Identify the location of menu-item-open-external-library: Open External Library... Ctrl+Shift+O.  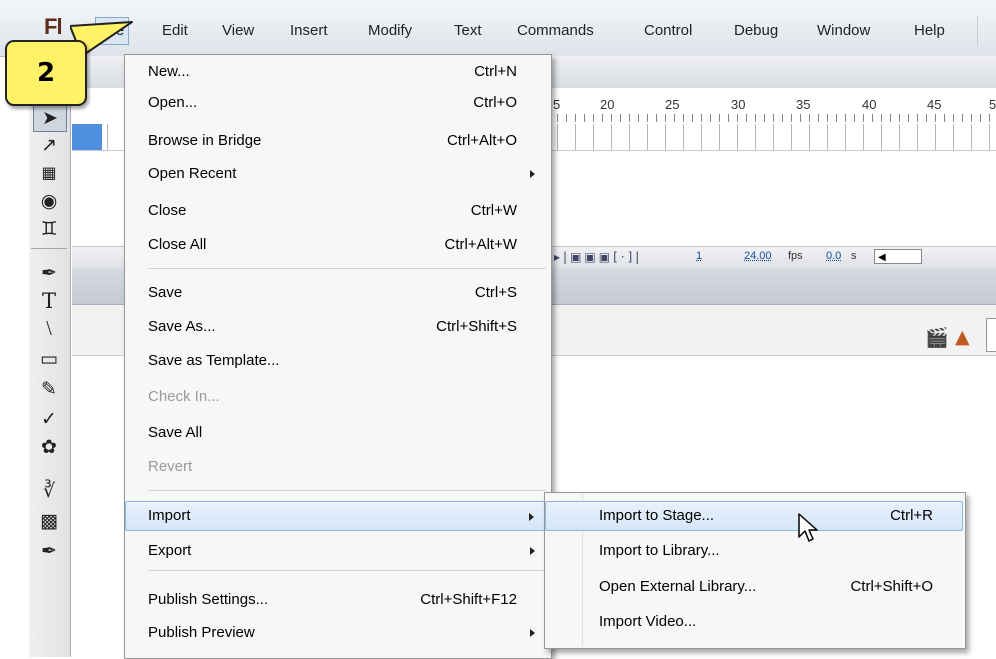
(754, 587).